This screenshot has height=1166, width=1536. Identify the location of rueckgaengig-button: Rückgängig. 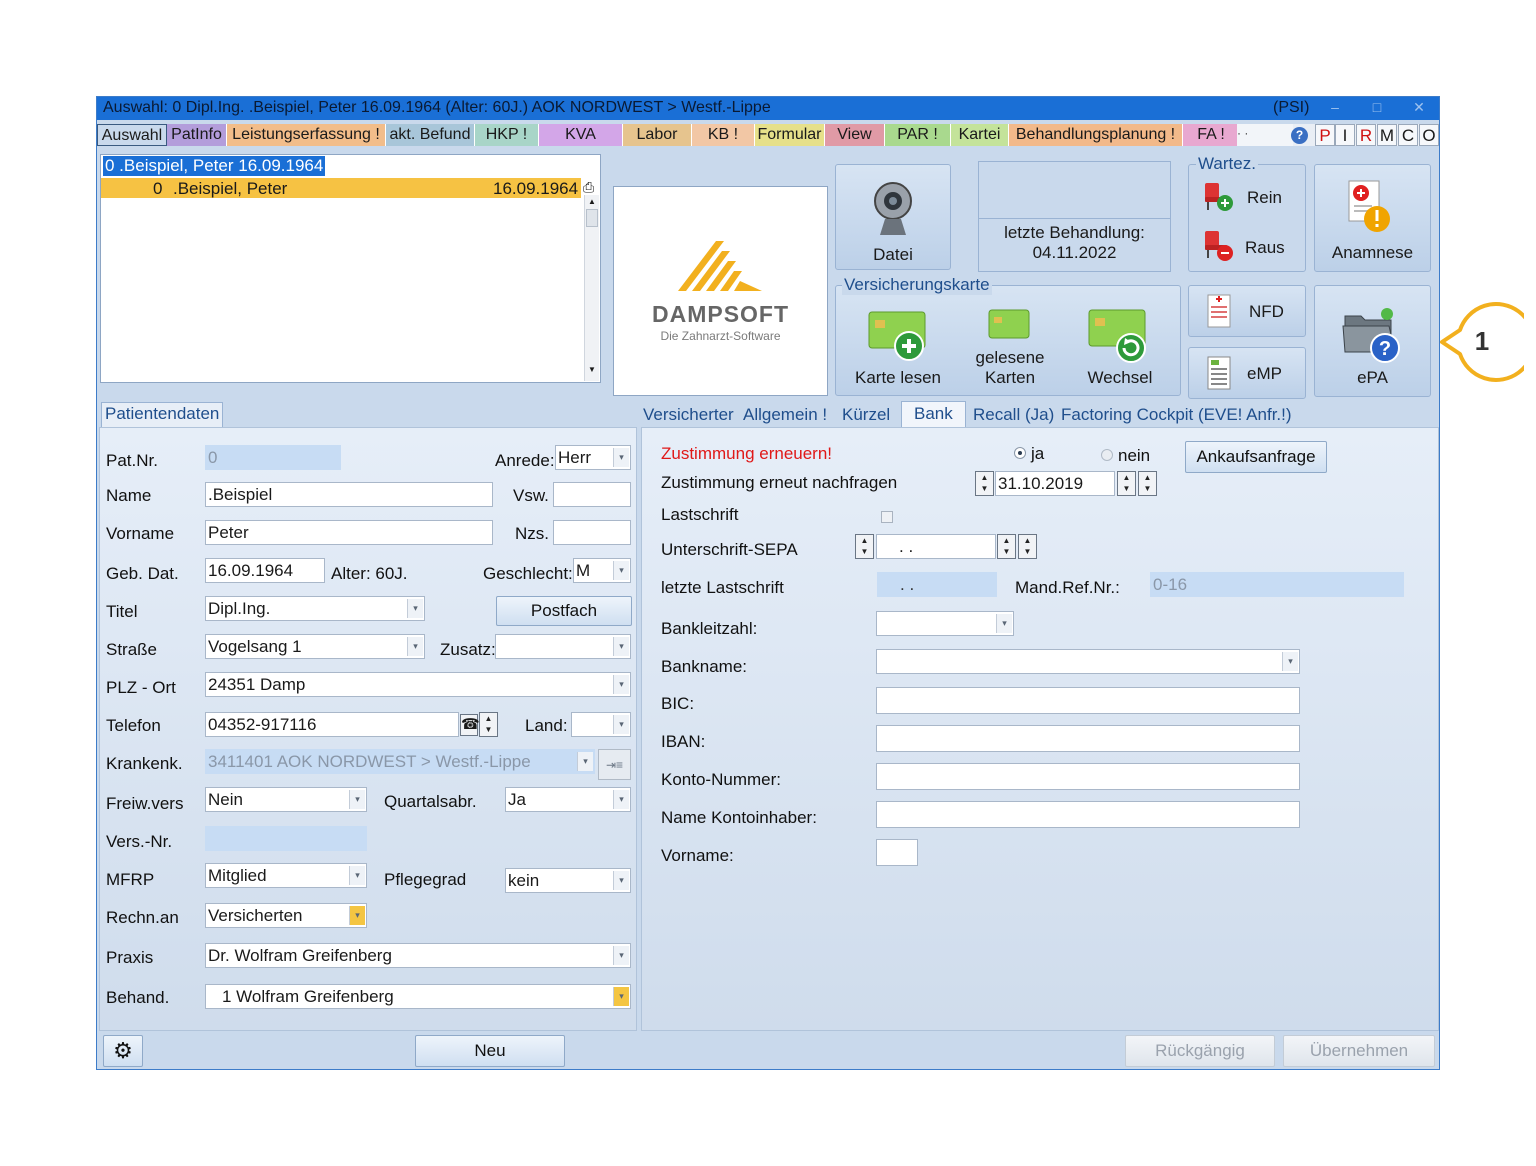
(1200, 1051).